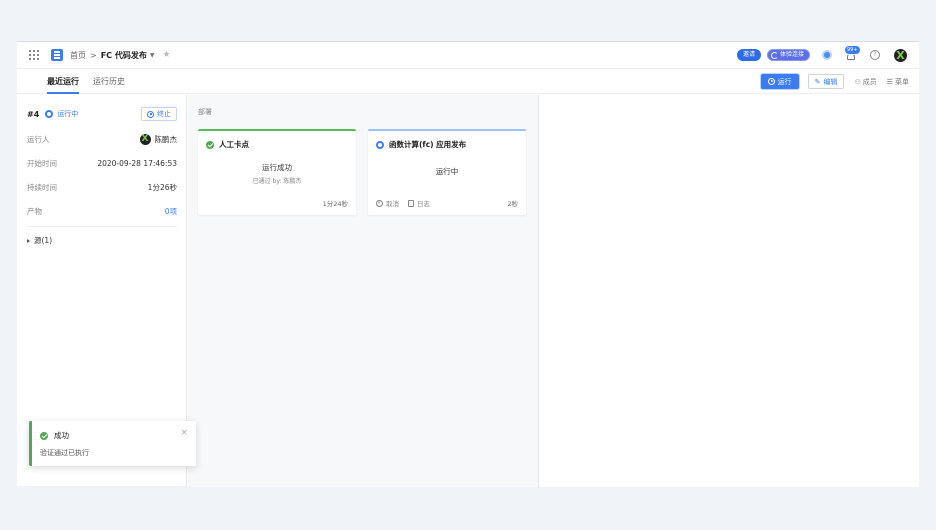  Describe the element at coordinates (102, 187) in the screenshot. I see `duration-row: 持续时间 1分26秒` at that location.